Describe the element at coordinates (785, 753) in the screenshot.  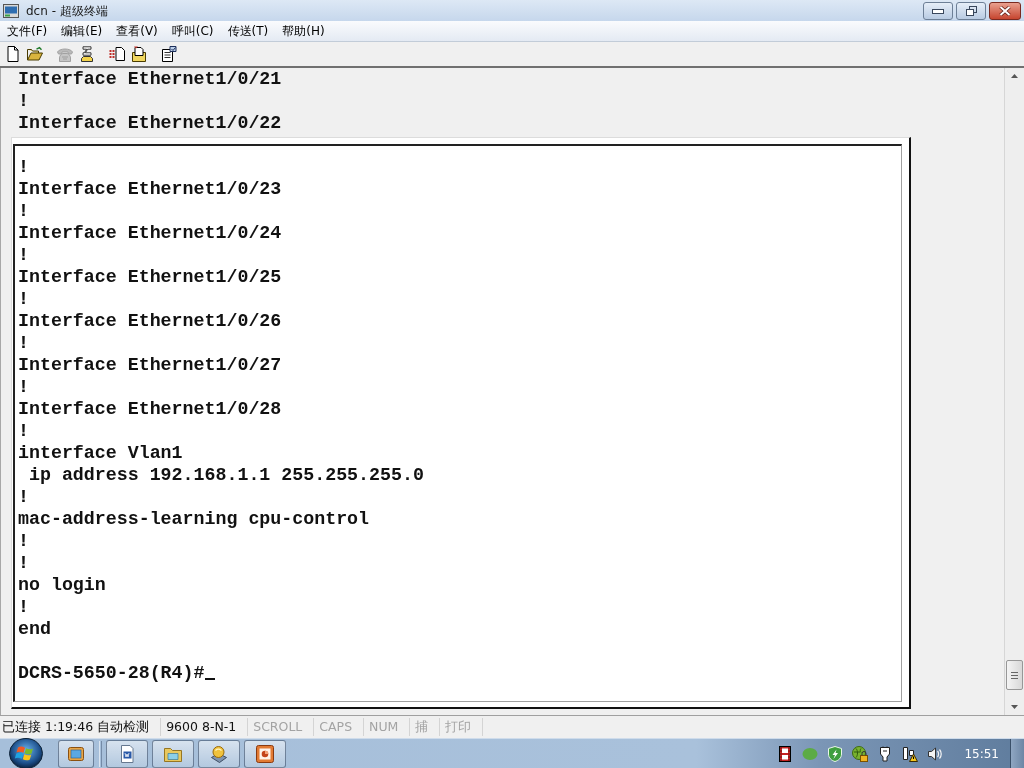
I see `film-icon` at that location.